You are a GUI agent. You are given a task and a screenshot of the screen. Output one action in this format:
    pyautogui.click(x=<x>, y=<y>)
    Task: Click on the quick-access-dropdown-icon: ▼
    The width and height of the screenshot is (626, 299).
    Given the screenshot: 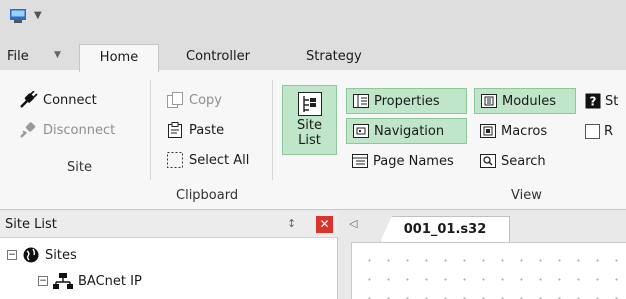 What is the action you would take?
    pyautogui.click(x=38, y=15)
    